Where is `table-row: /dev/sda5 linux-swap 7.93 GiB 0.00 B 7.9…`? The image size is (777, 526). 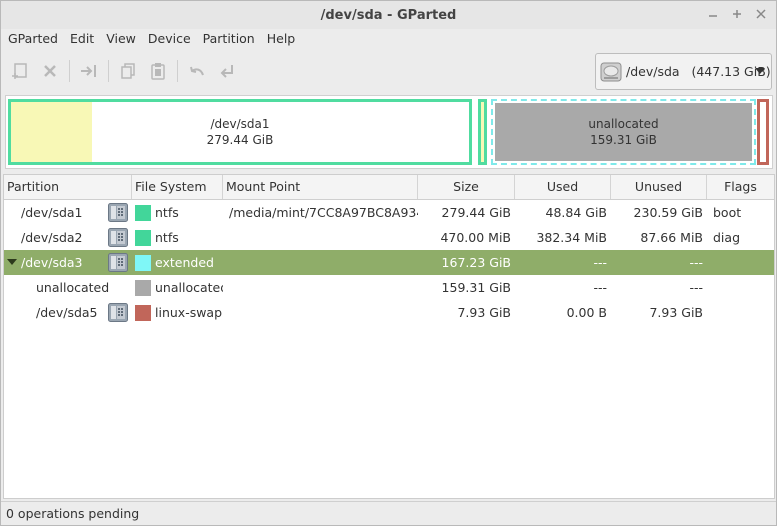
table-row: /dev/sda5 linux-swap 7.93 GiB 0.00 B 7.9… is located at coordinates (389, 312).